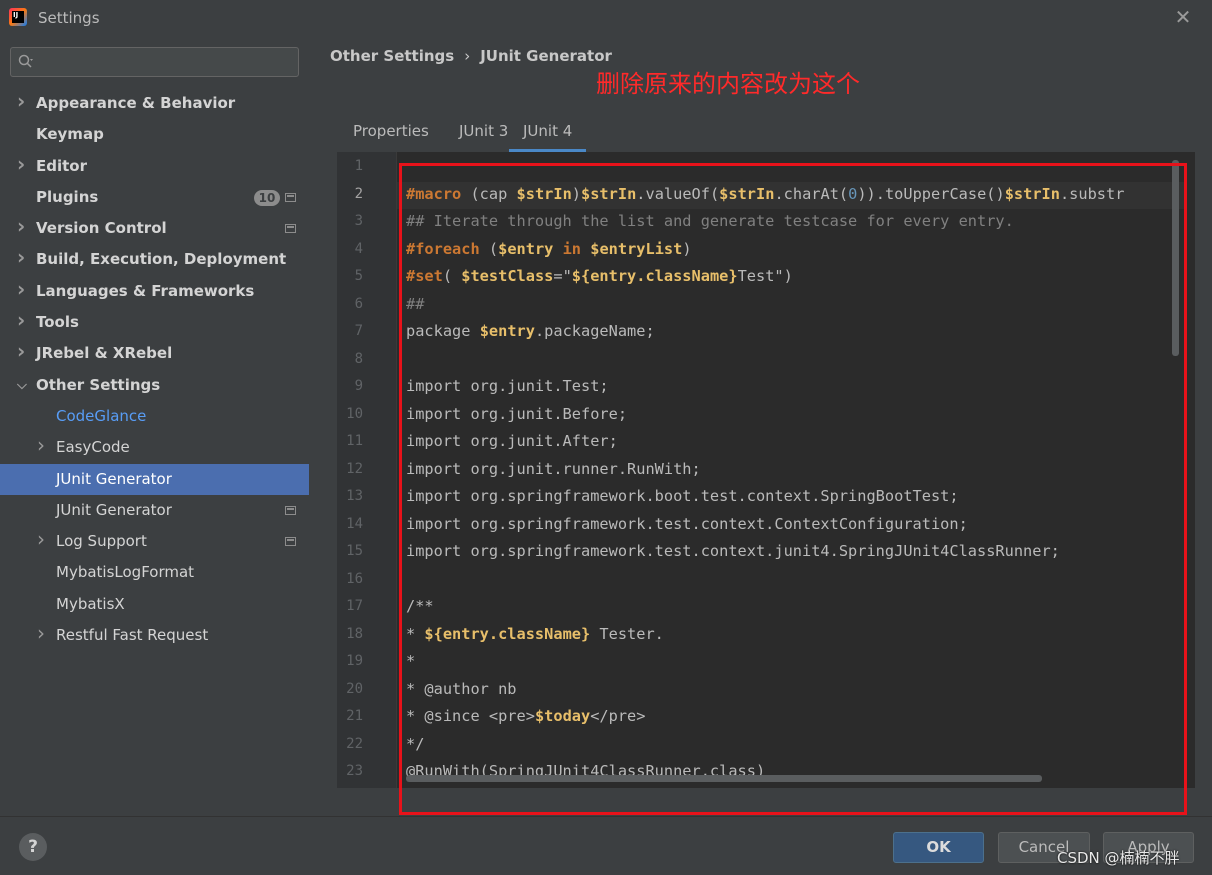  Describe the element at coordinates (354, 661) in the screenshot. I see `line-number: 19` at that location.